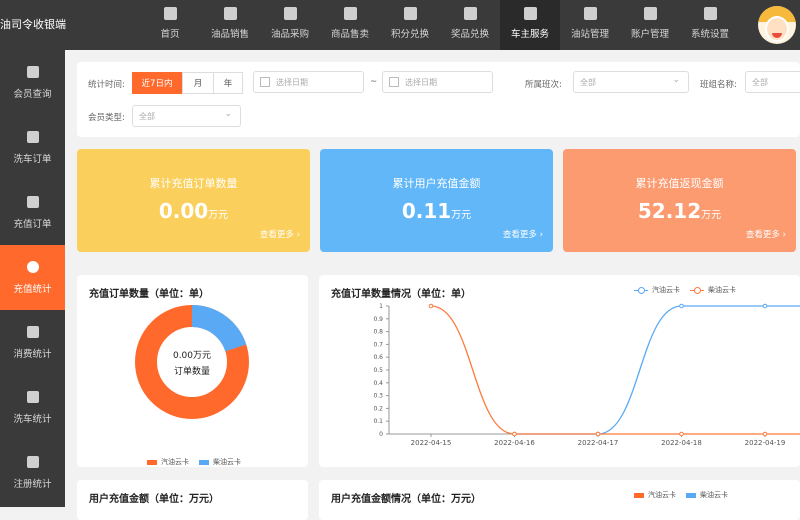 This screenshot has width=800, height=520. Describe the element at coordinates (588, 82) in the screenshot. I see `shift-select-value: 全部` at that location.